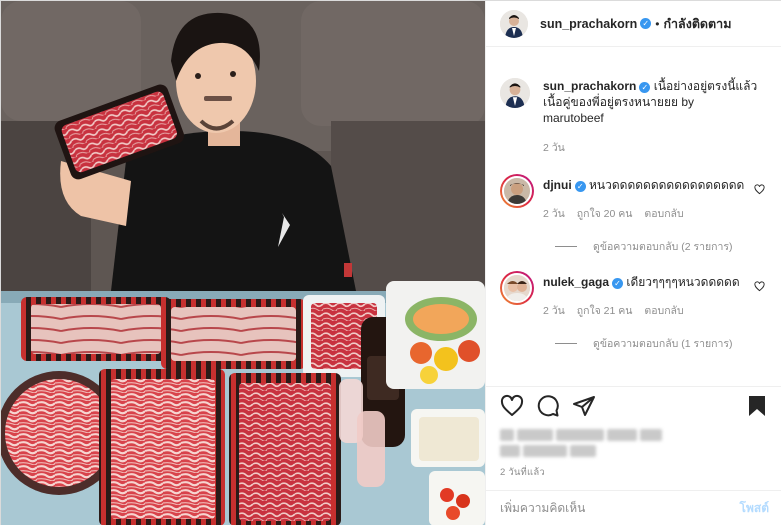 Image resolution: width=781 pixels, height=525 pixels. I want to click on view-replies-label: ดูข้อความตอบกลับ (2 รายการ), so click(663, 247).